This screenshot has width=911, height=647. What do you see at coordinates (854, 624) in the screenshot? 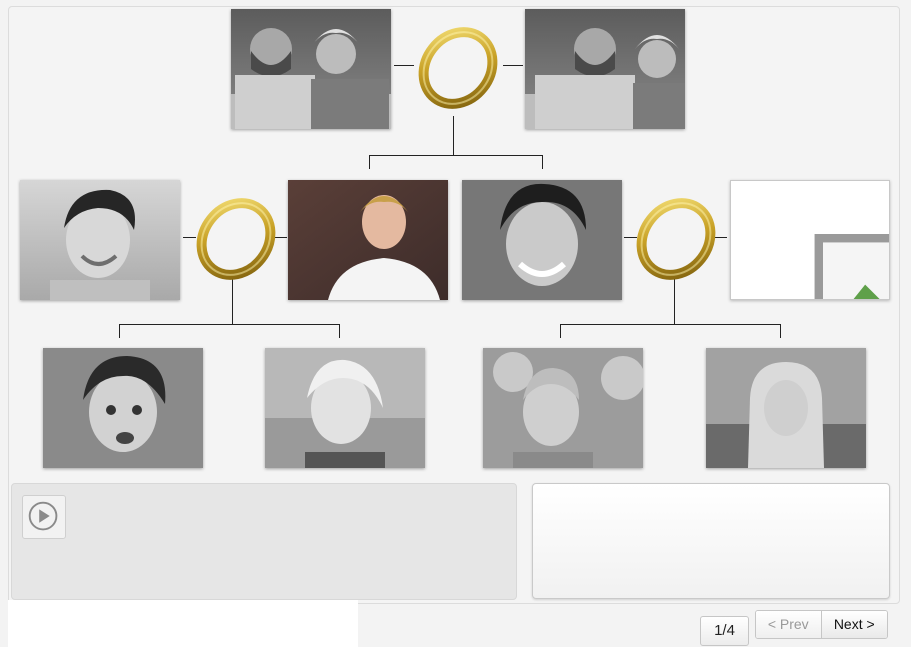
I see `next-button: Next >` at bounding box center [854, 624].